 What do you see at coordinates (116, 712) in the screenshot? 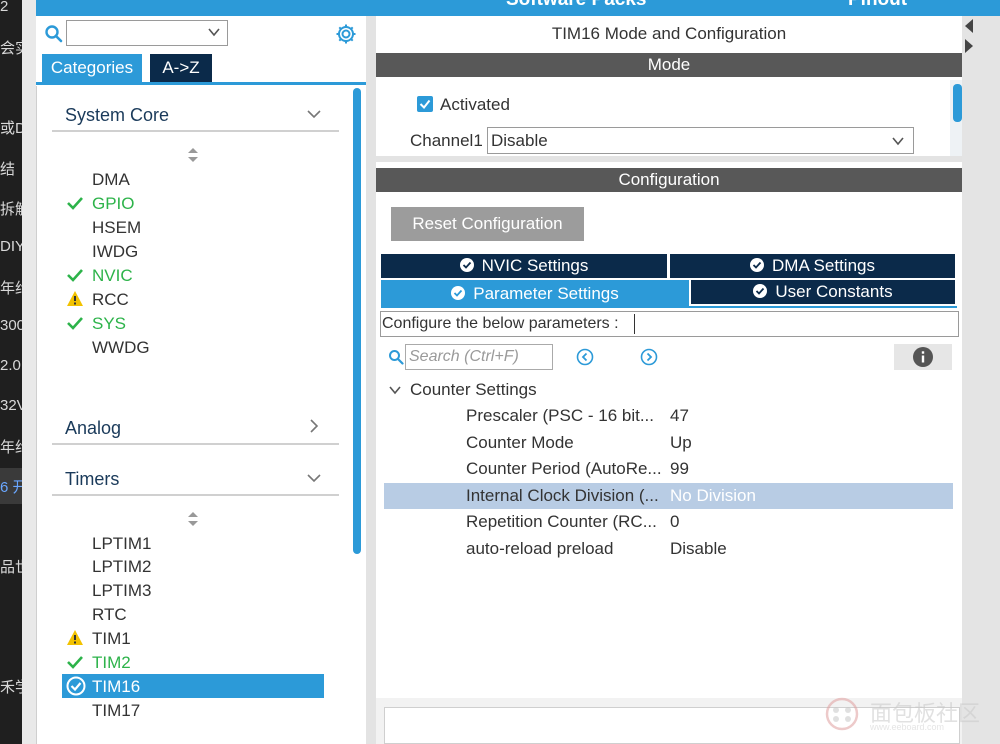
I see `tree-item-tim17: TIM17` at bounding box center [116, 712].